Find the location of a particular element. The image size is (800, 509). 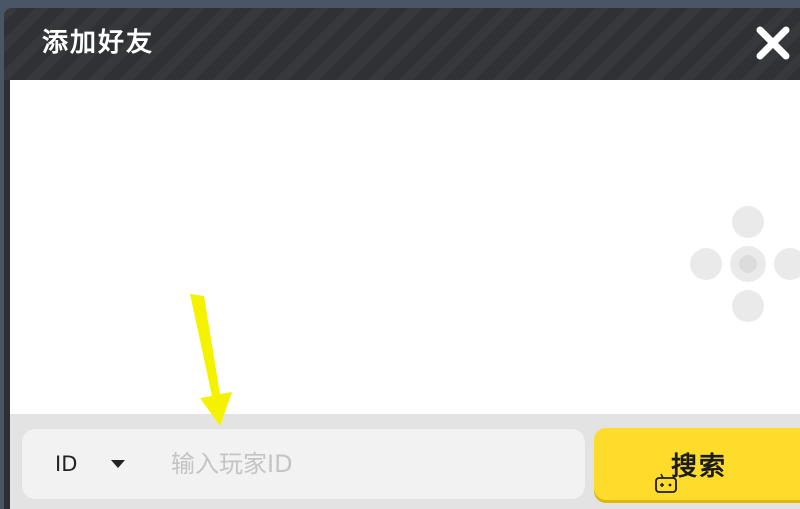

chevron-down-icon is located at coordinates (118, 464).